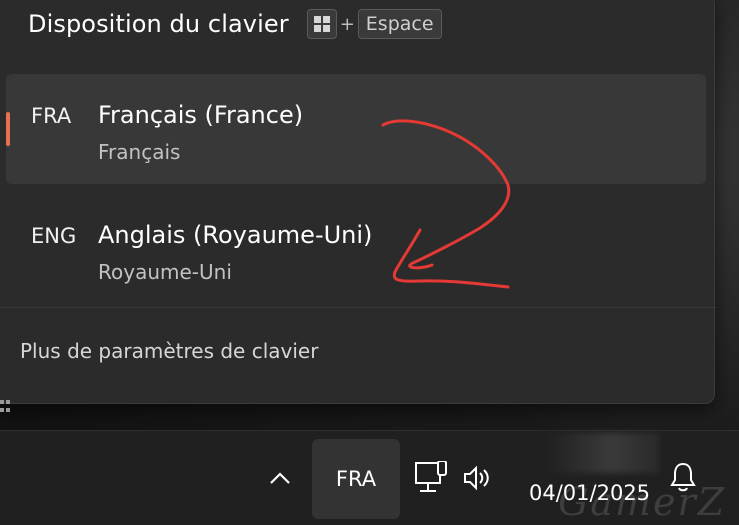  Describe the element at coordinates (235, 235) in the screenshot. I see `language-name: Anglais (Royaume-Uni)` at that location.